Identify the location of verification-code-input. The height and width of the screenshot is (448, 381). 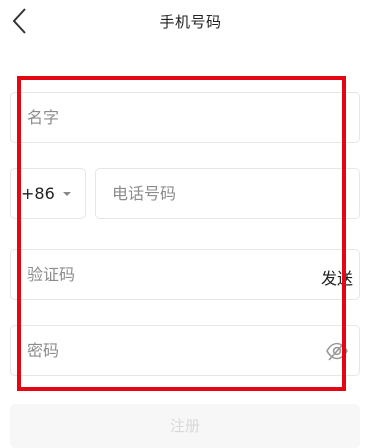
(185, 274).